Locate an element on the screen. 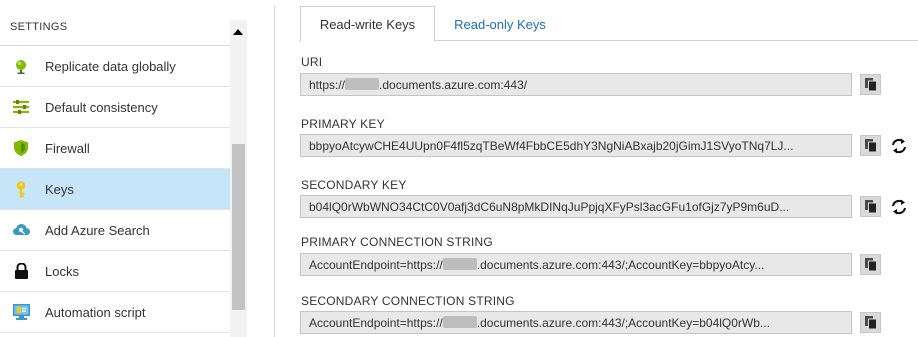  nav-item-keys: Keys is located at coordinates (115, 189).